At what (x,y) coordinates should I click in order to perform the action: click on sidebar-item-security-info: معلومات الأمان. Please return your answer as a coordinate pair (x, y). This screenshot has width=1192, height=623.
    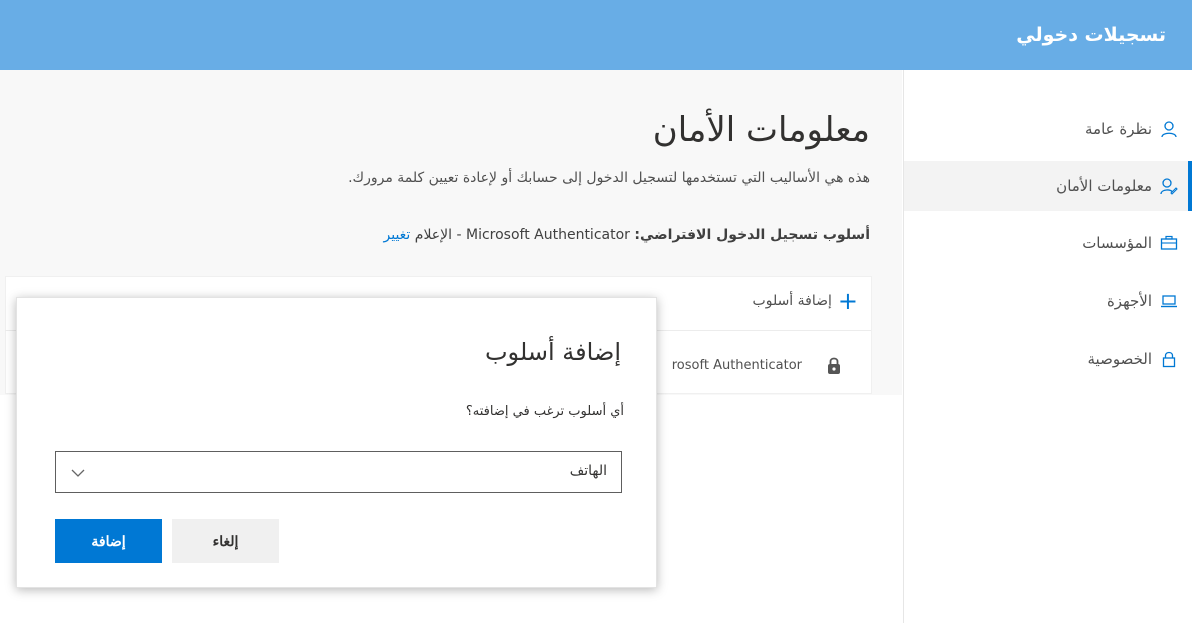
    Looking at the image, I should click on (1048, 186).